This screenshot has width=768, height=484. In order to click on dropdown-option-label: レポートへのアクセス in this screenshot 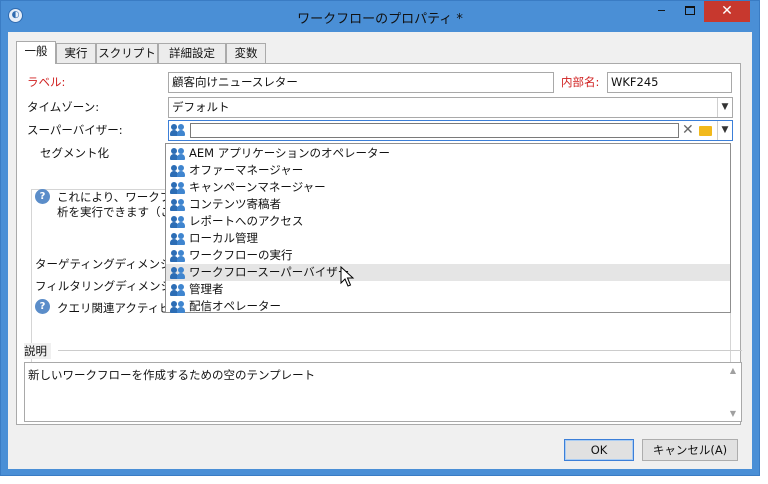, I will do `click(246, 221)`.